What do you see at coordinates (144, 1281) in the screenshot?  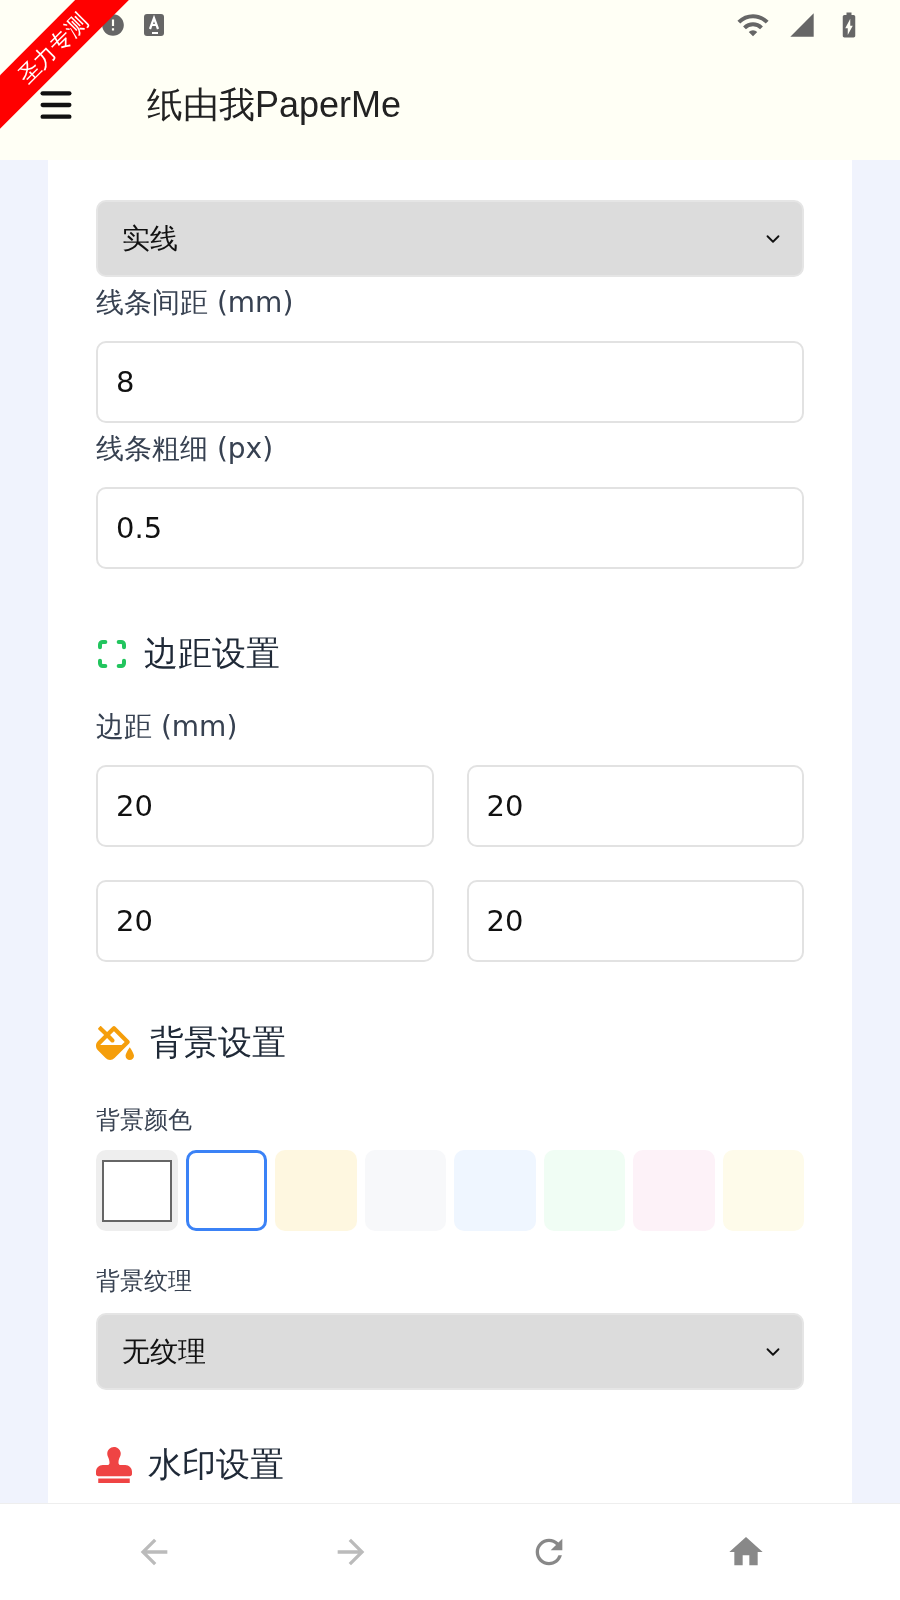 I see `field-label: 背景纹理` at bounding box center [144, 1281].